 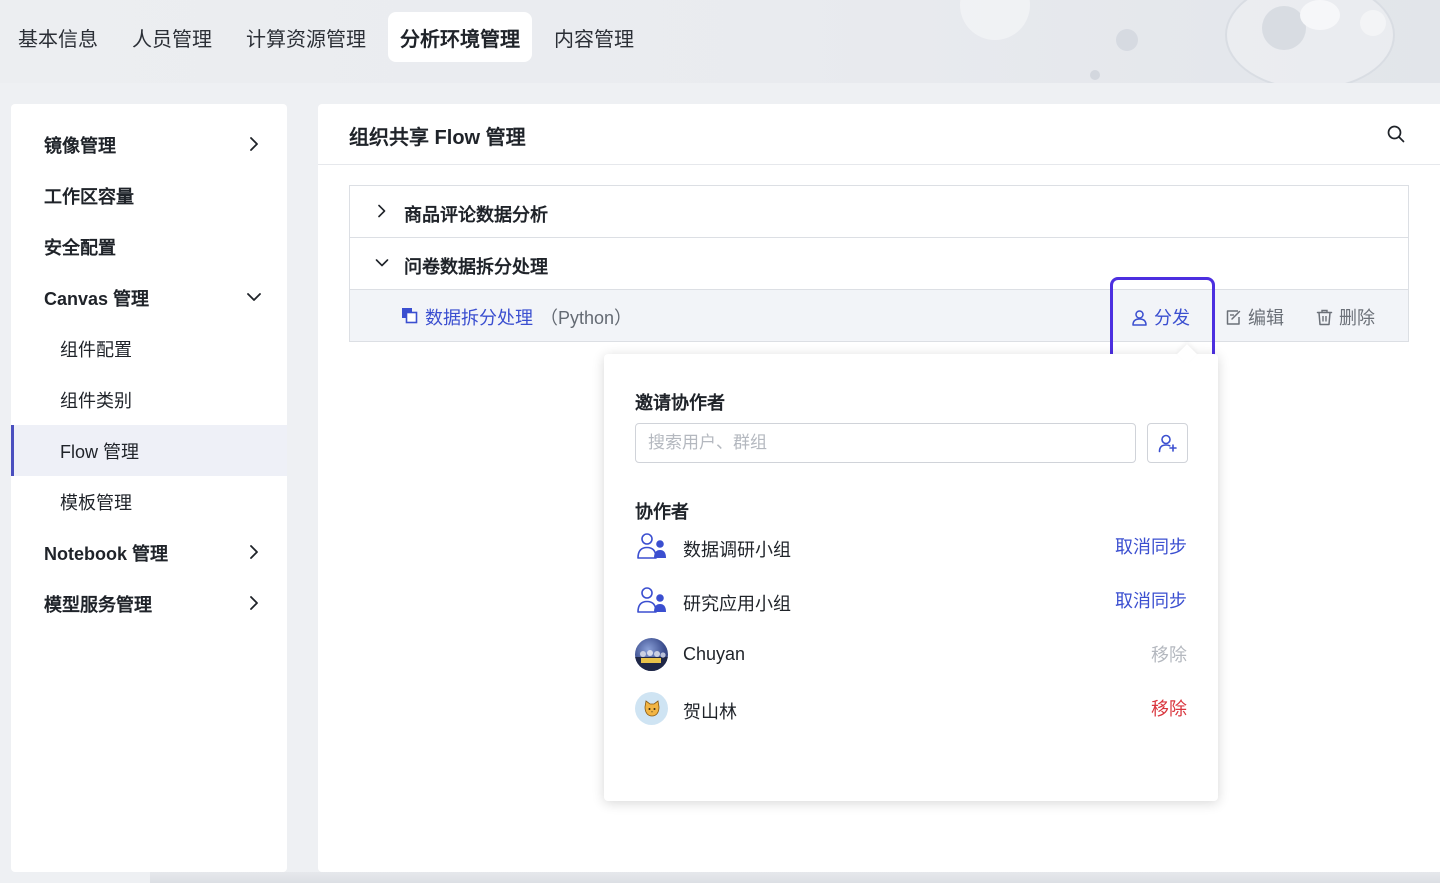 I want to click on trash-icon, so click(x=1324, y=317).